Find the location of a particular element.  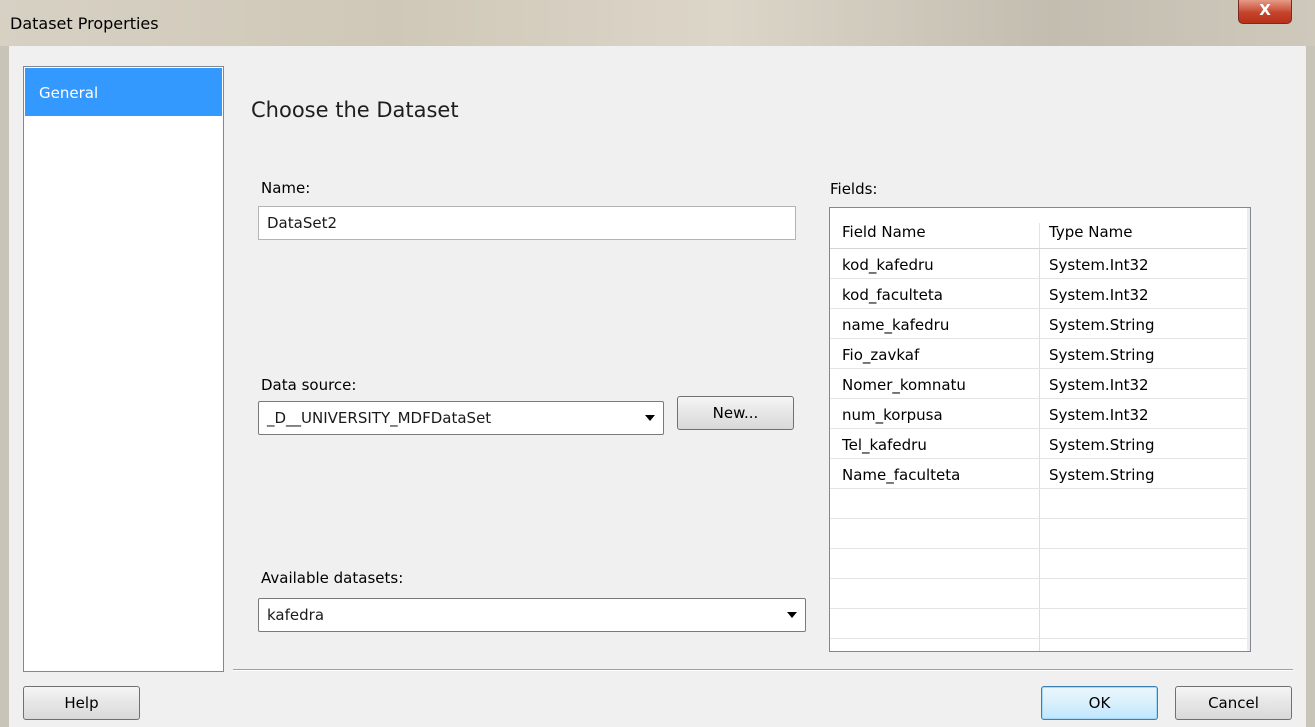

data-source-select: _D__UNIVERSITY_MDFDataSet is located at coordinates (461, 418).